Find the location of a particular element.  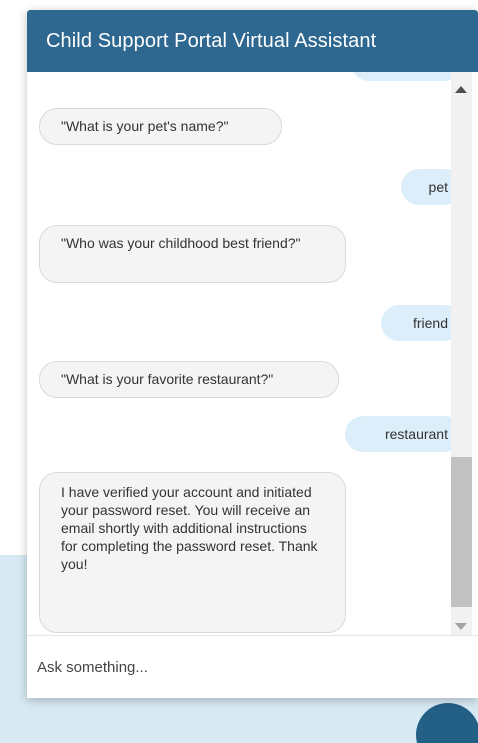

message-scrollbar is located at coordinates (461, 358).